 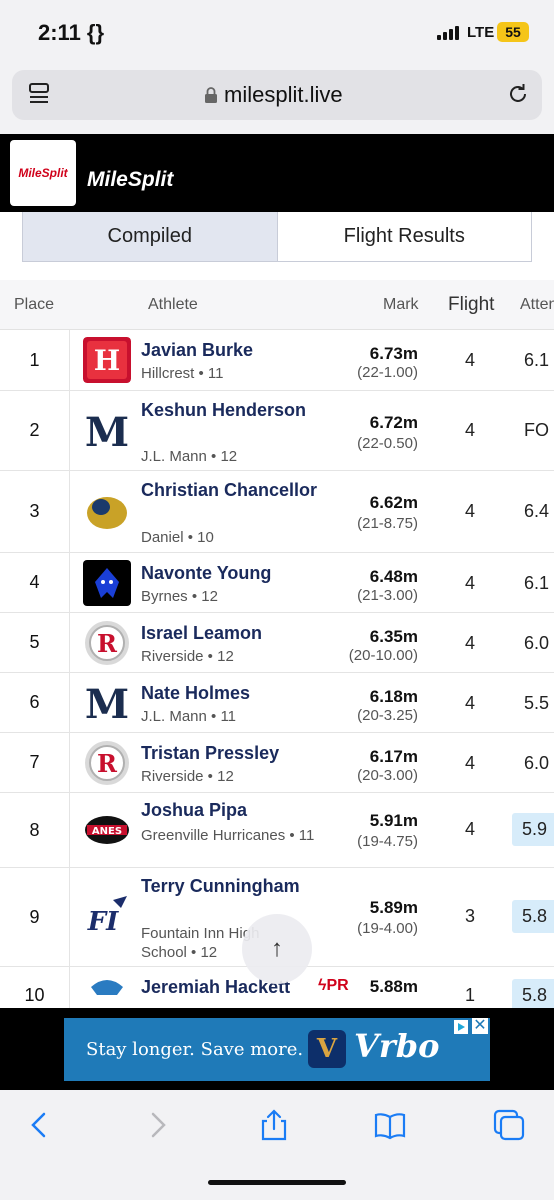 I want to click on athlete-school: J.L. Mann • 11, so click(x=241, y=716).